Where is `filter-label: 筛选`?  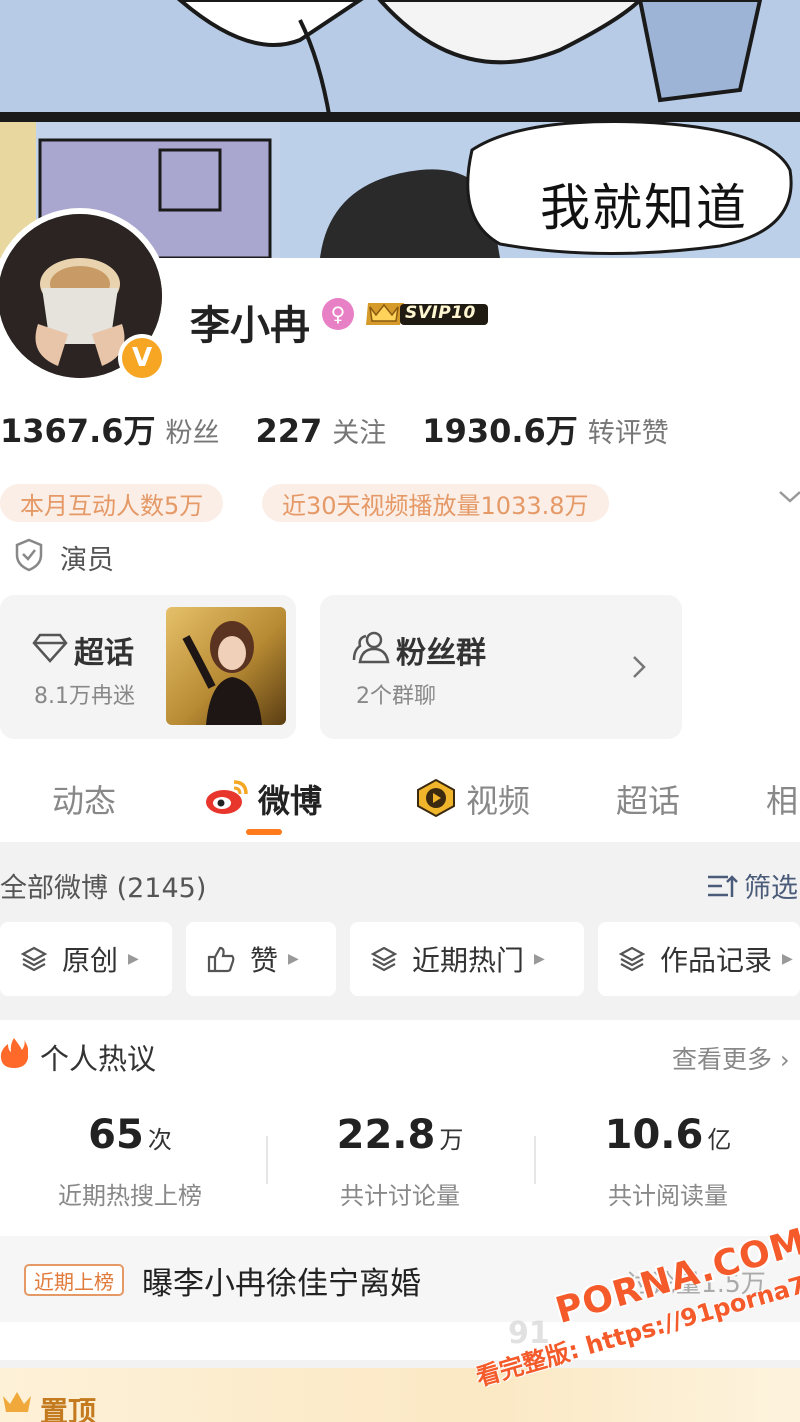 filter-label: 筛选 is located at coordinates (771, 888).